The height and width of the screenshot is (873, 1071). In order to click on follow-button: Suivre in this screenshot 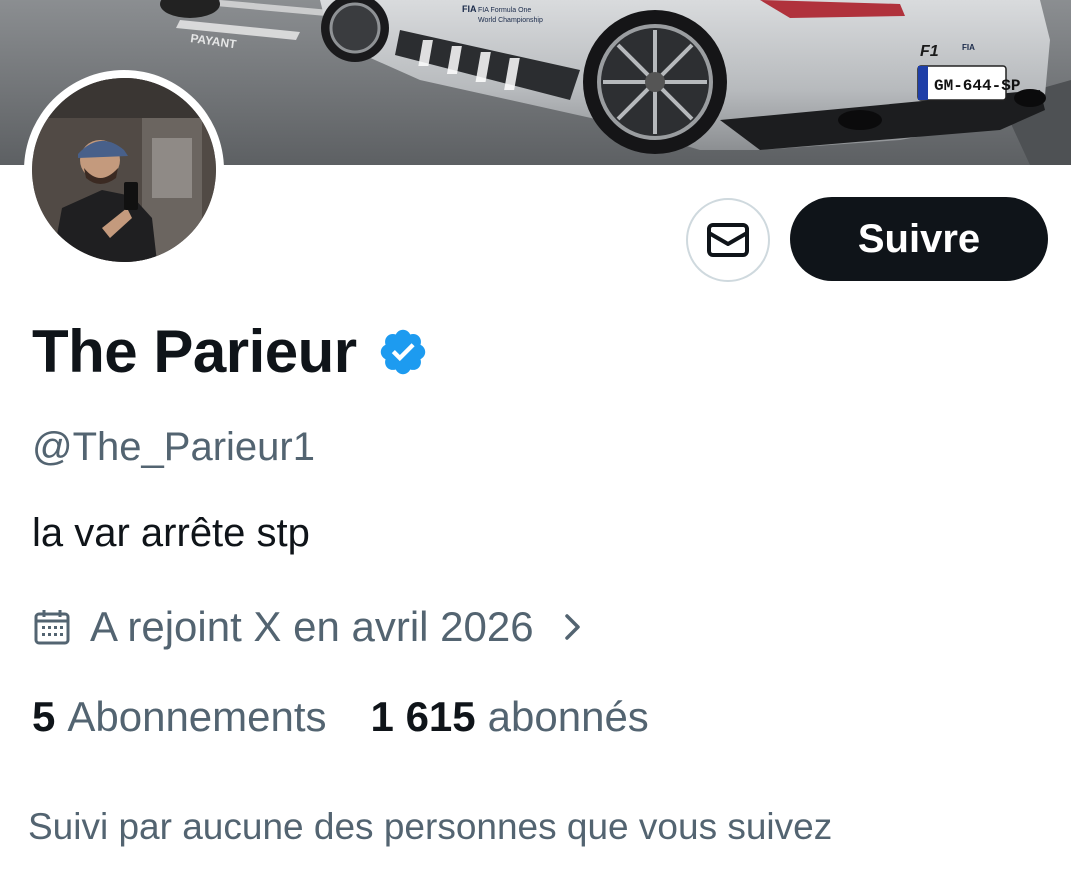, I will do `click(919, 239)`.